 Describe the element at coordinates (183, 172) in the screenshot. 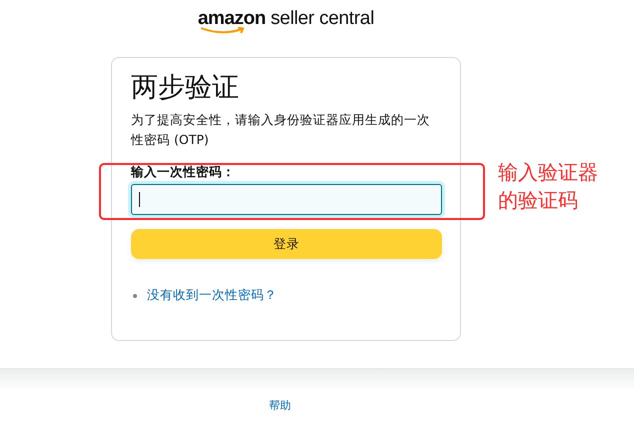

I see `field-label: 输入一次性密码：` at that location.